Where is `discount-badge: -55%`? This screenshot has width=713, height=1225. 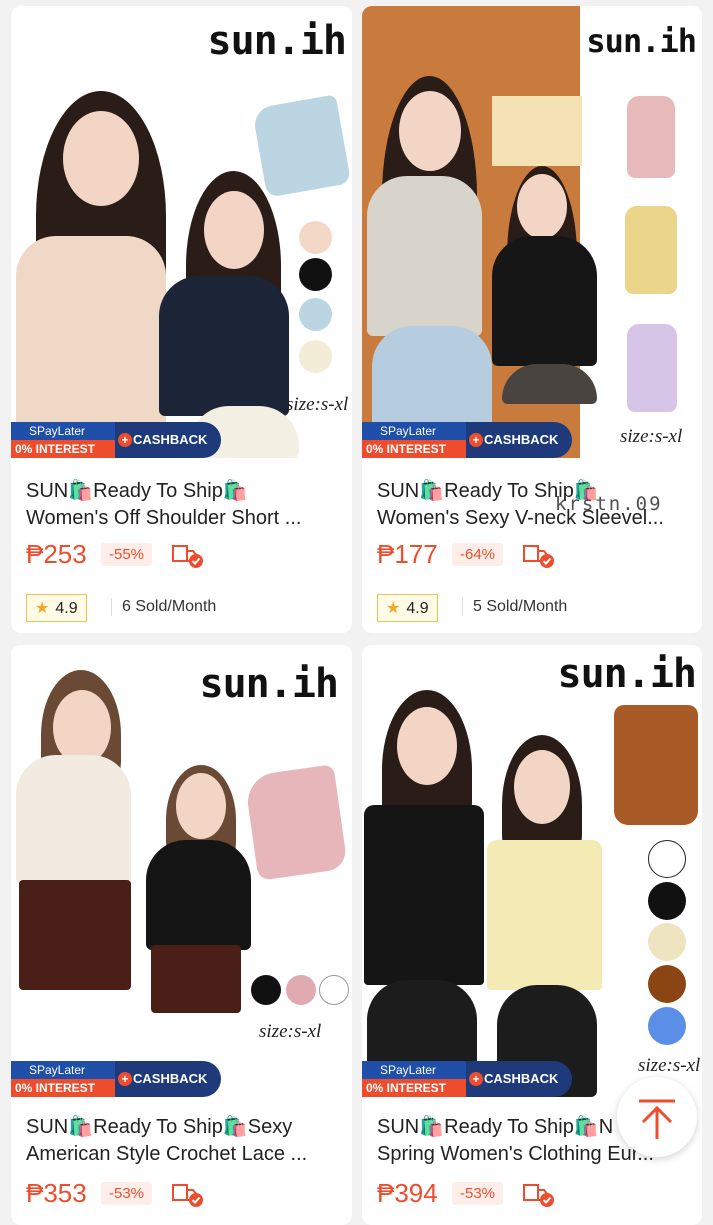 discount-badge: -55% is located at coordinates (127, 554).